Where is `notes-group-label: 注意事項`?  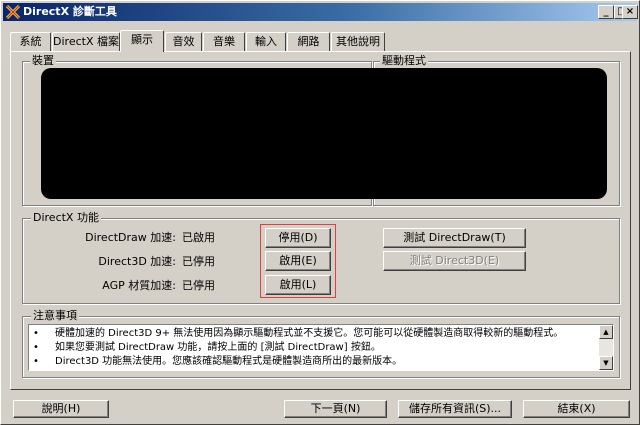
notes-group-label: 注意事項 is located at coordinates (55, 316).